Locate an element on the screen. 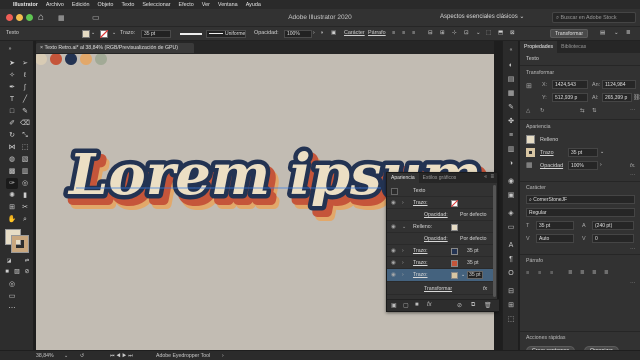 The image size is (640, 360). gradient-panel-icon: ▥ is located at coordinates (511, 150).